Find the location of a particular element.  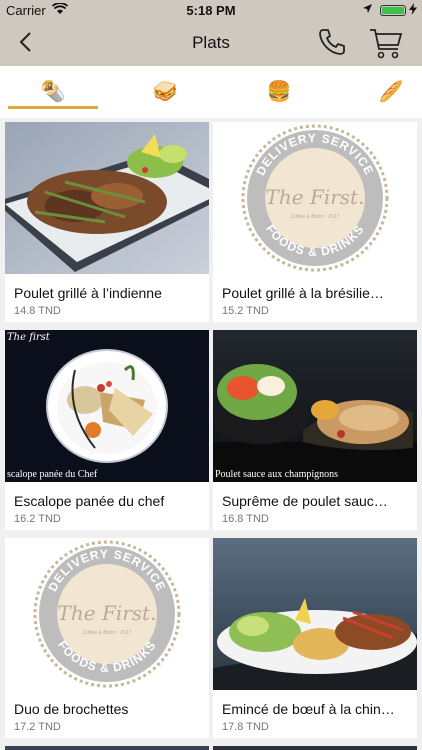

dish-name: Escalope panée du chef is located at coordinates (89, 501).